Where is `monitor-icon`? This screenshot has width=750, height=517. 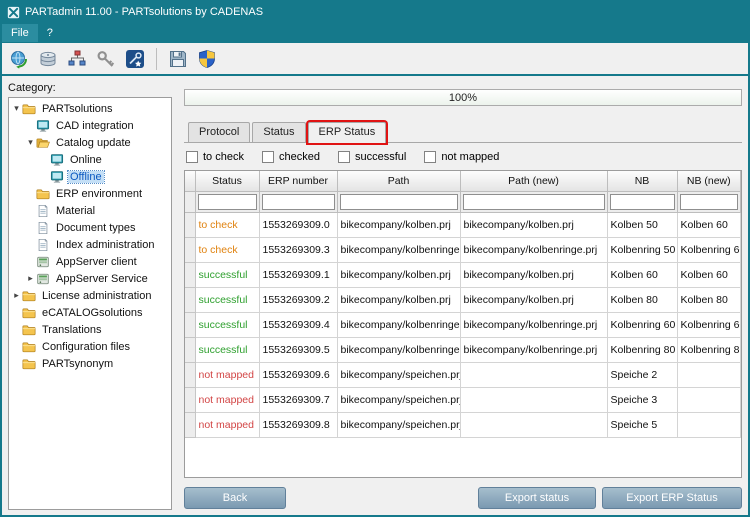 monitor-icon is located at coordinates (43, 126).